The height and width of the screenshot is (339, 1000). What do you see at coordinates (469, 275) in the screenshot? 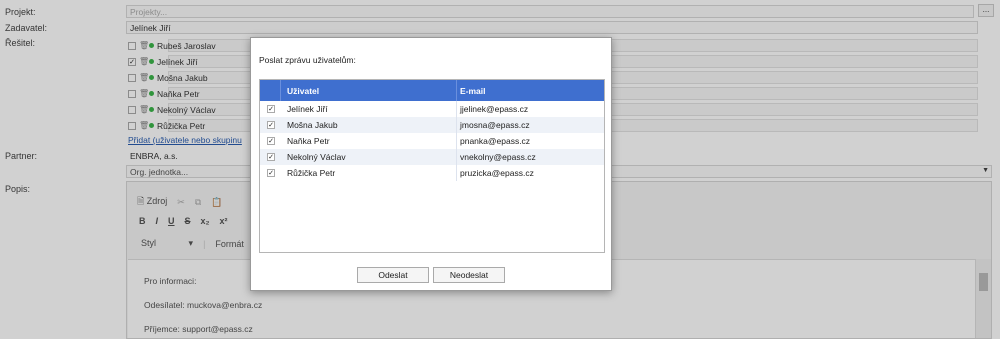
I see `cancel-button: Neodeslat` at bounding box center [469, 275].